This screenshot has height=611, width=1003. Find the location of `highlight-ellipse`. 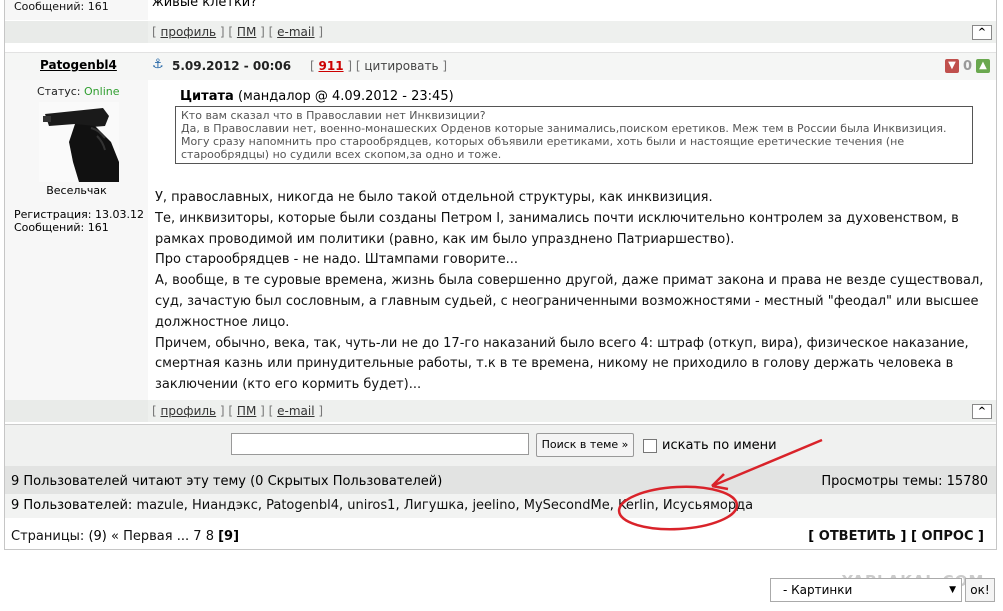

highlight-ellipse is located at coordinates (678, 508).